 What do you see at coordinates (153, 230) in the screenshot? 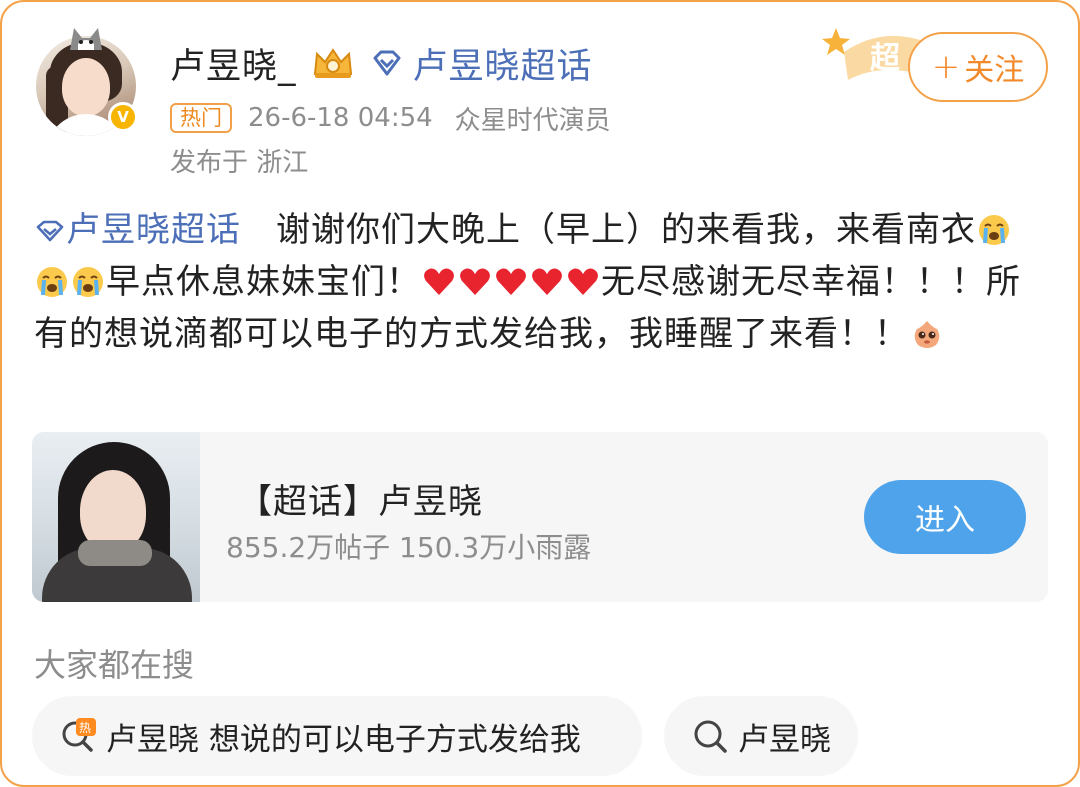
I see `post-supertopic-tag: 卢昱晓超话` at bounding box center [153, 230].